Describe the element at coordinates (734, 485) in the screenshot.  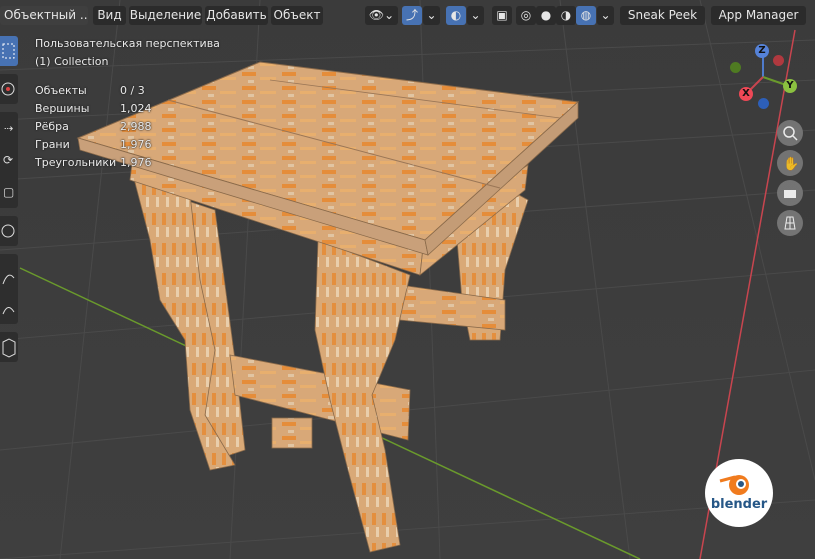
I see `blender-logo-icon` at that location.